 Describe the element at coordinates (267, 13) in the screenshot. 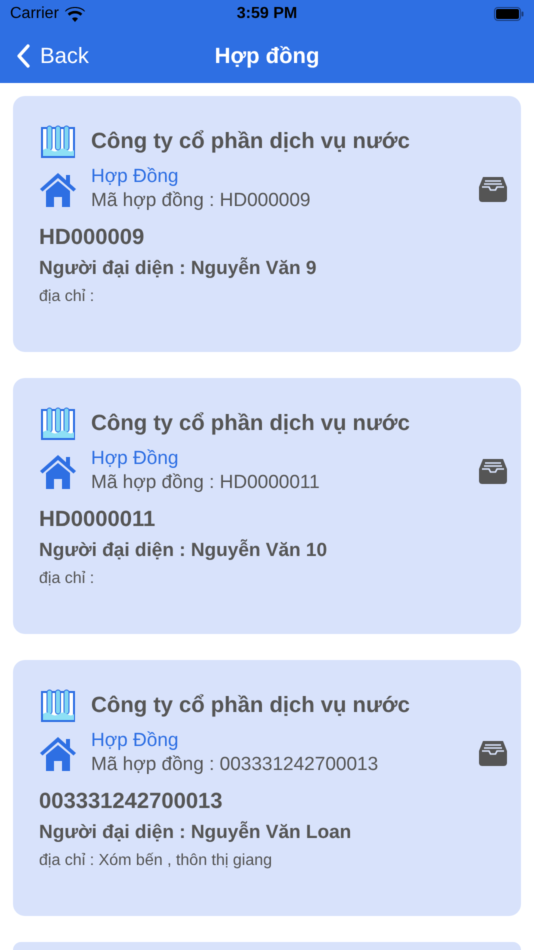

I see `status-time: 3:59 PM` at that location.